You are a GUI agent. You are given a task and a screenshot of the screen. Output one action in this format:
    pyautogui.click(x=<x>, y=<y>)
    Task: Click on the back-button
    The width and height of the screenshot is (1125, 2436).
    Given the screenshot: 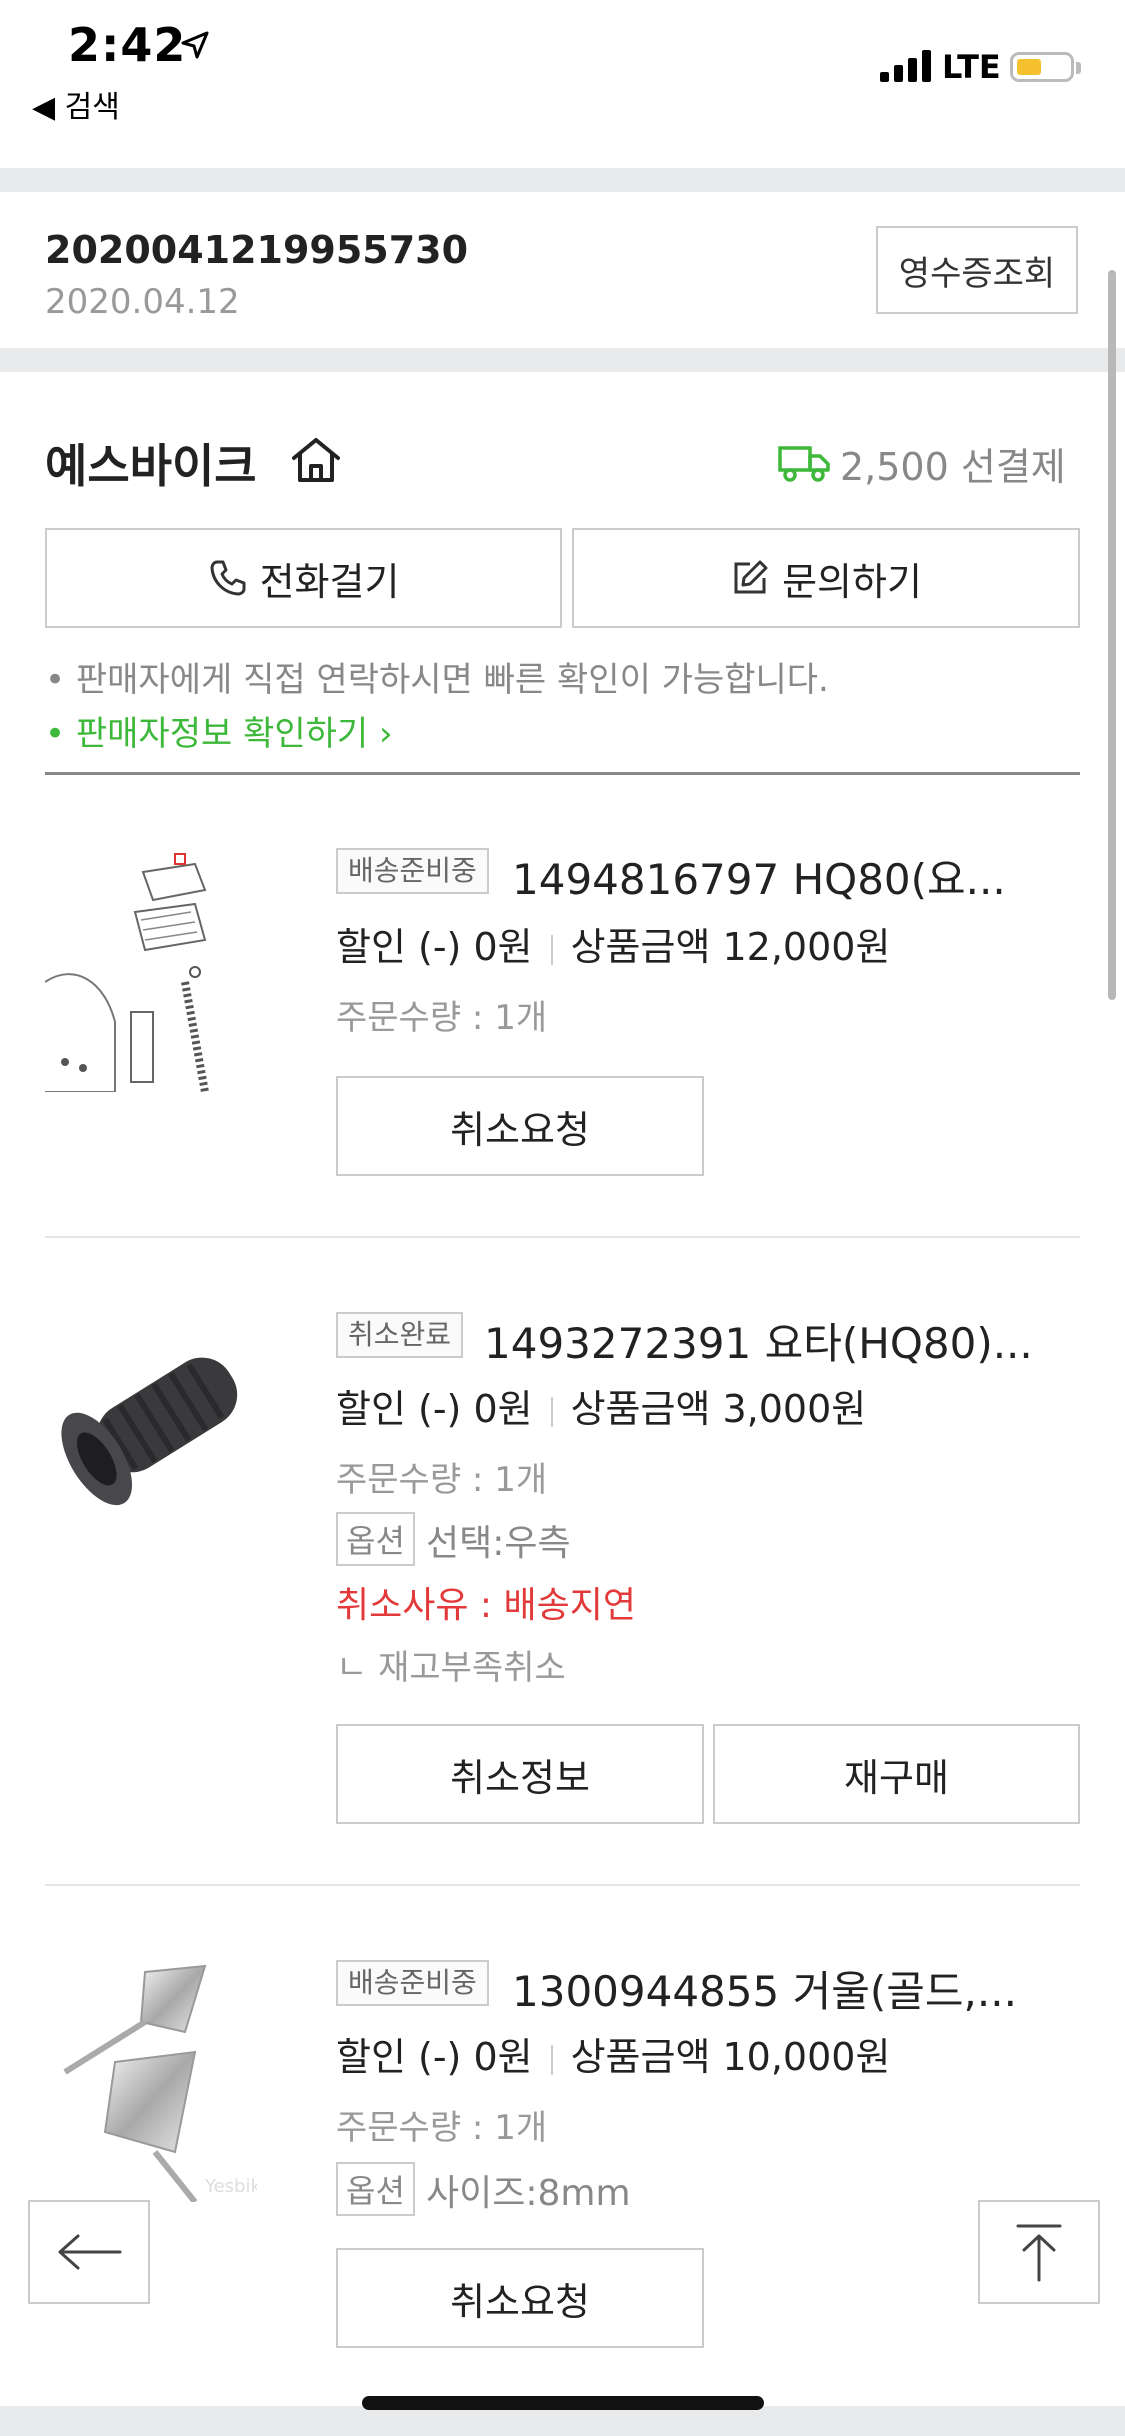 What is the action you would take?
    pyautogui.click(x=89, y=2252)
    